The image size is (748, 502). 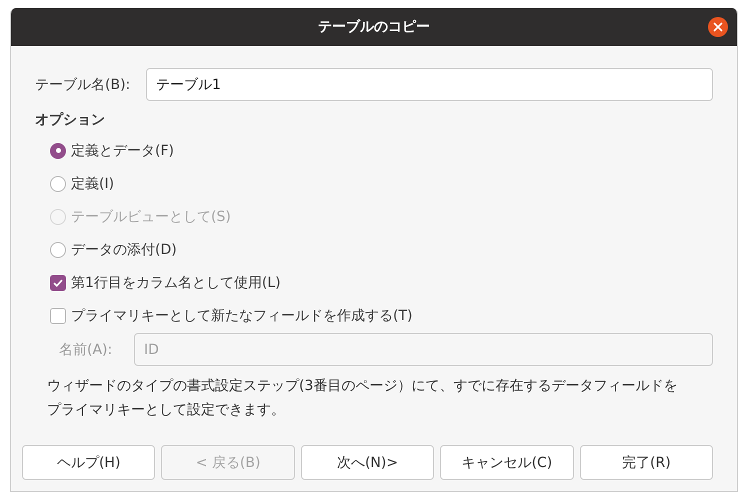 What do you see at coordinates (92, 183) in the screenshot?
I see `option-label: 定義(I)` at bounding box center [92, 183].